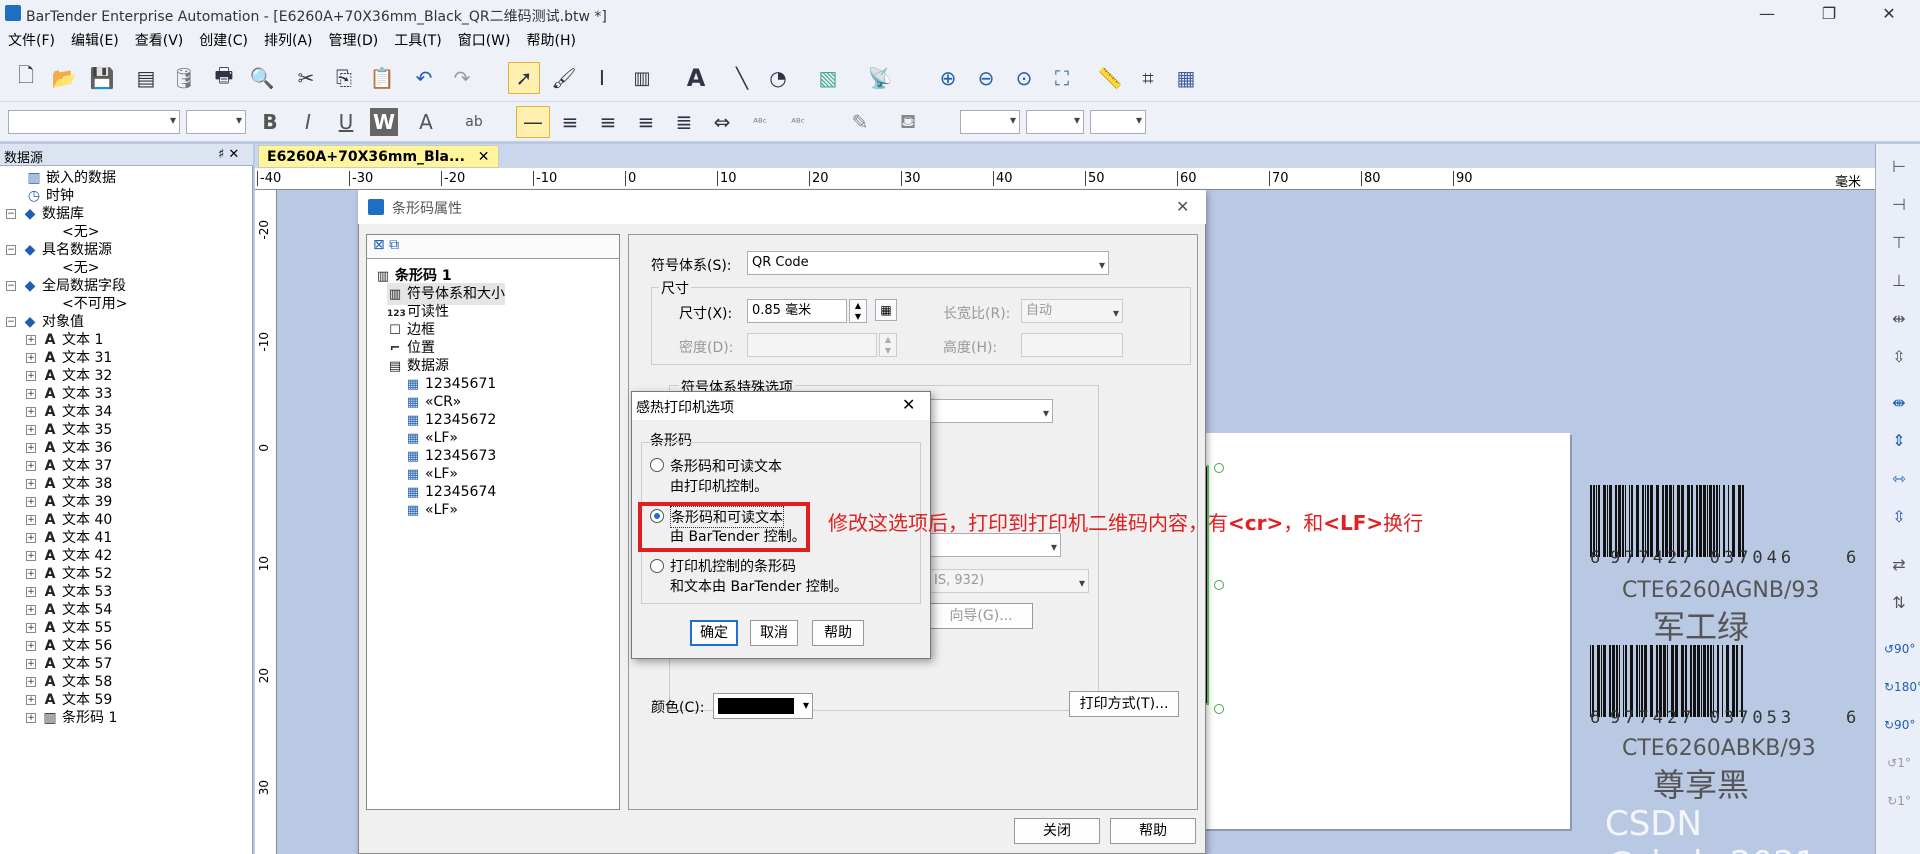 The image size is (1920, 854). Describe the element at coordinates (550, 41) in the screenshot. I see `menu-help: 帮助(H)` at that location.